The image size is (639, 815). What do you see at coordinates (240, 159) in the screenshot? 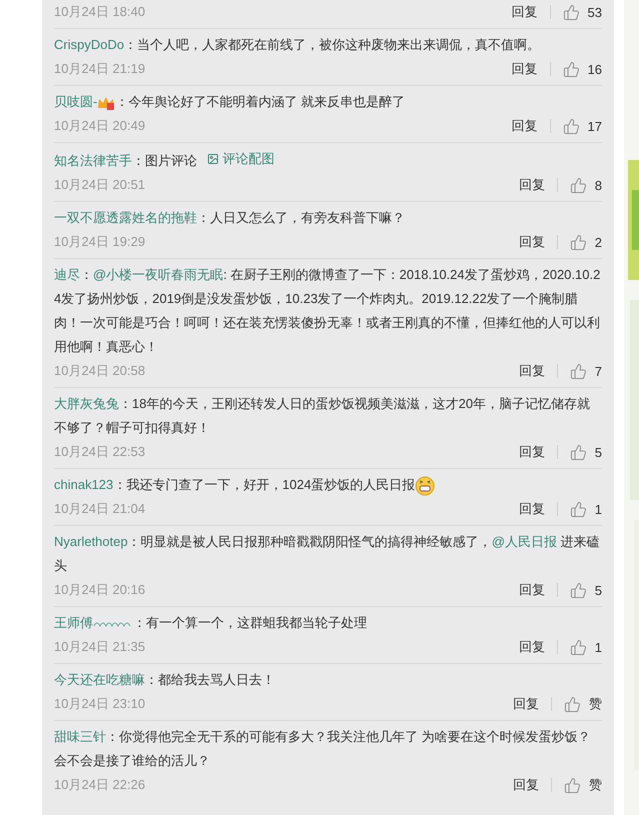
I see `image-link: 评论配图` at bounding box center [240, 159].